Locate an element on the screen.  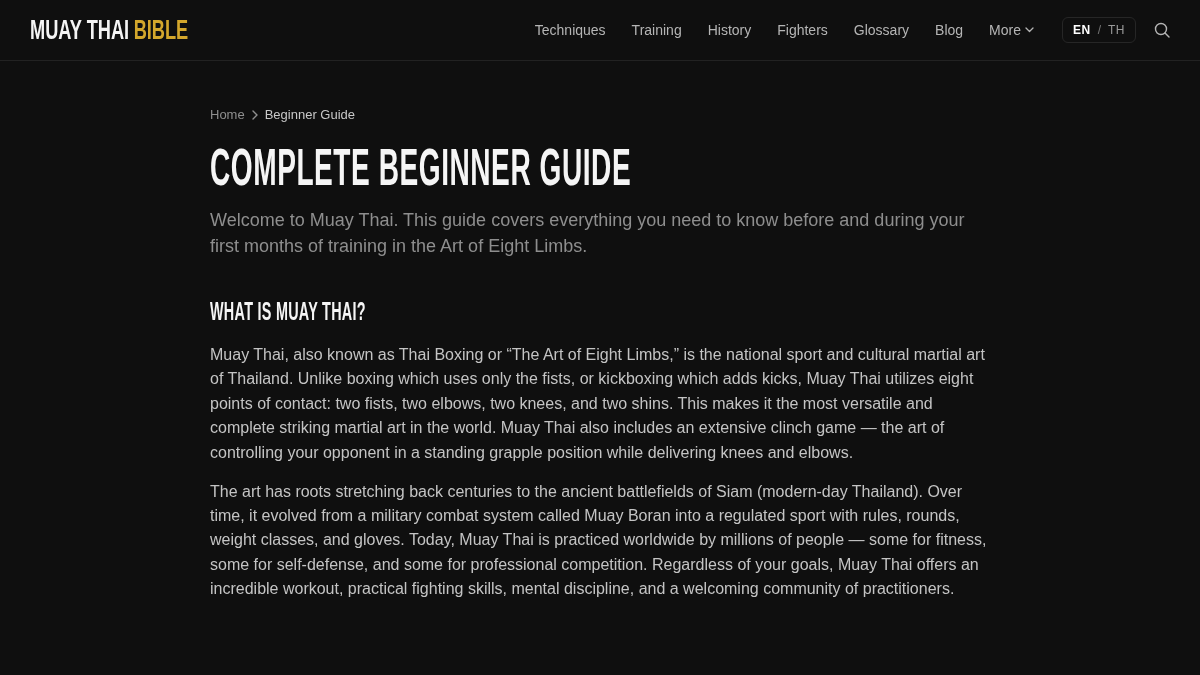
nav-link: Blog is located at coordinates (949, 30).